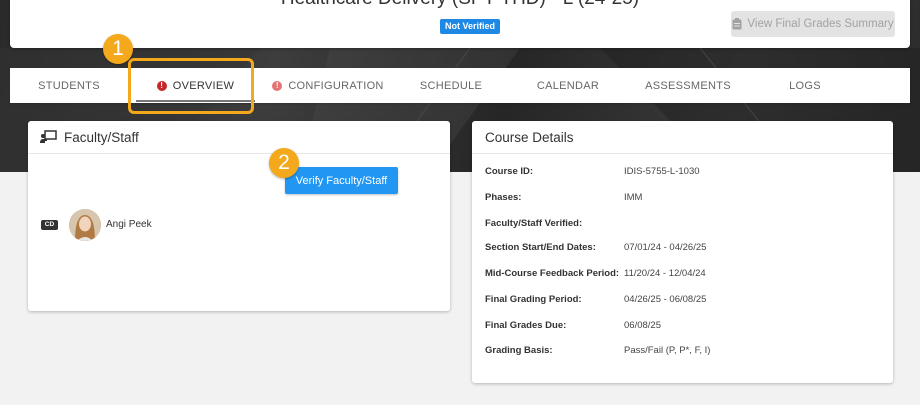 Image resolution: width=920 pixels, height=405 pixels. Describe the element at coordinates (592, 171) in the screenshot. I see `detail-row-course-id: Course ID: IDIS-5755-L-1030` at that location.